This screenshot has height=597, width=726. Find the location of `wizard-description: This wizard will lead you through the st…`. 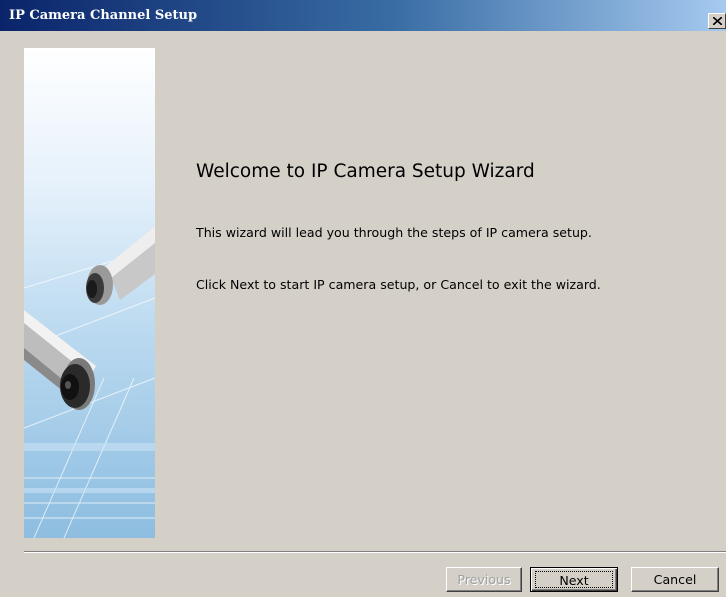

wizard-description: This wizard will lead you through the st… is located at coordinates (394, 232).